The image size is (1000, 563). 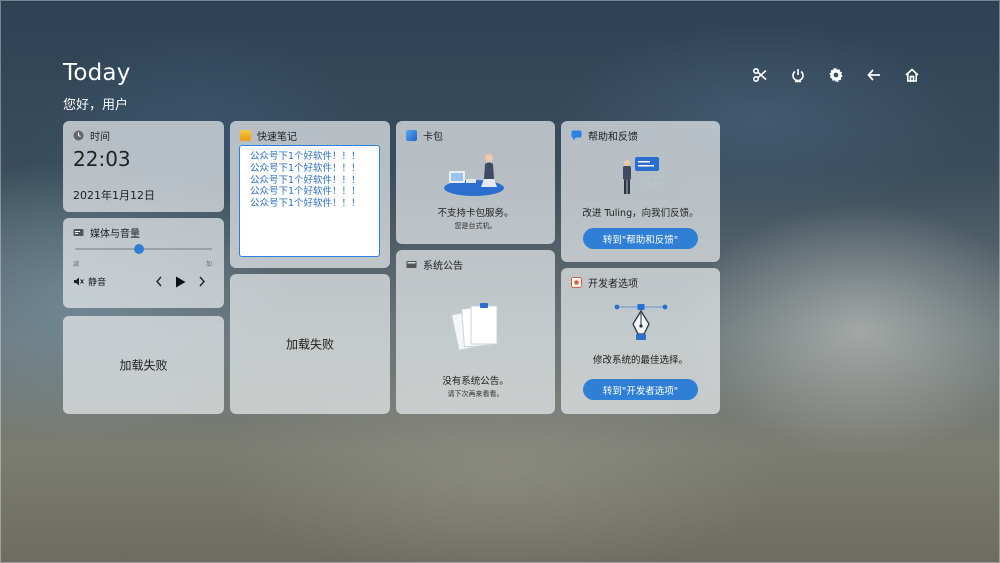 I want to click on back-button, so click(x=874, y=75).